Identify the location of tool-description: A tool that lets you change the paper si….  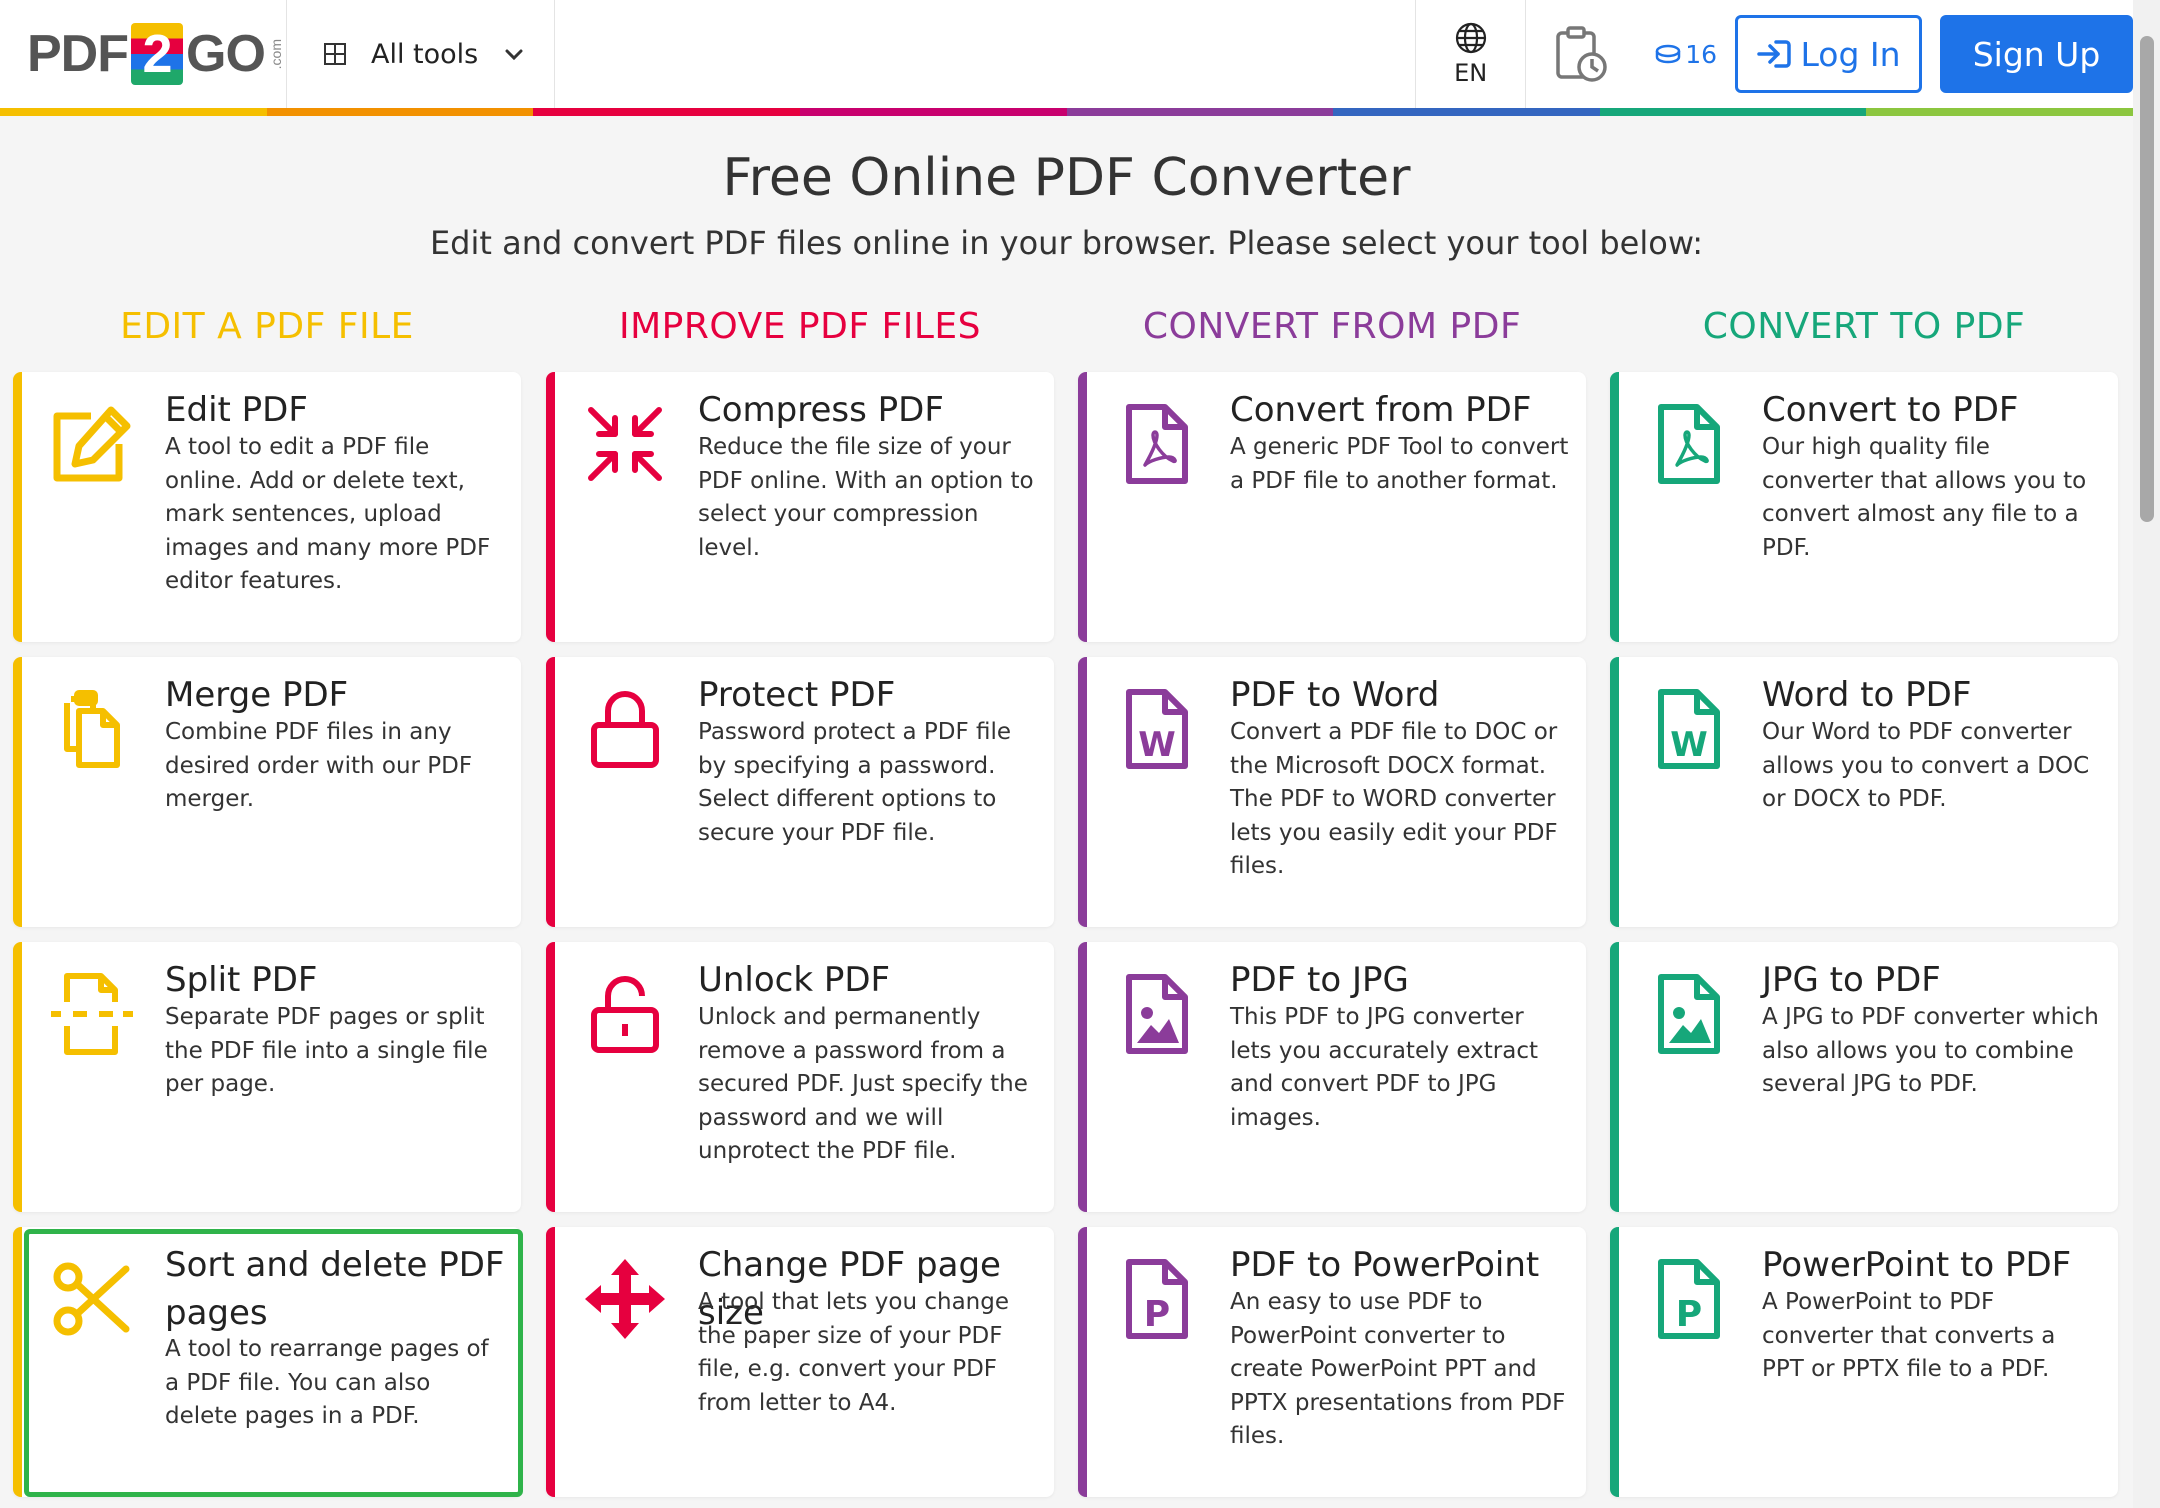
(853, 1352).